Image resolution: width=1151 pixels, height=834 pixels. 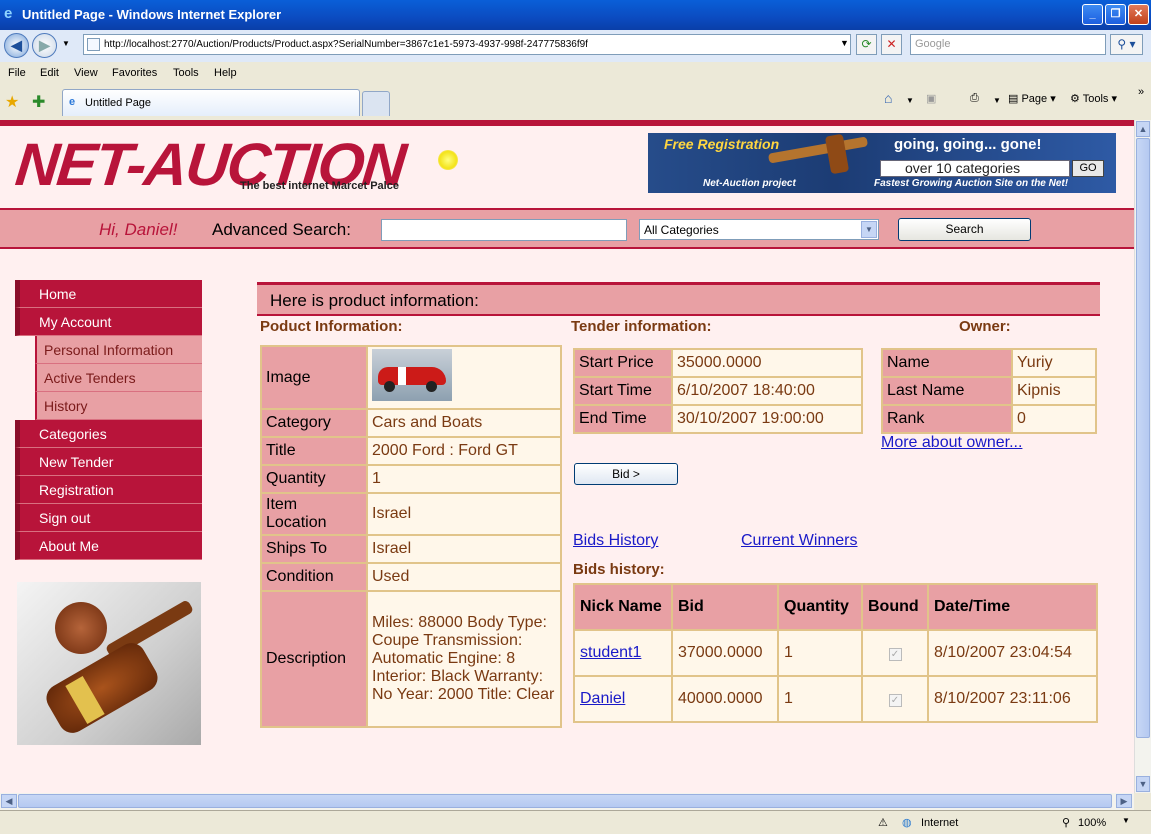 I want to click on table-row: Condition Used, so click(x=411, y=577).